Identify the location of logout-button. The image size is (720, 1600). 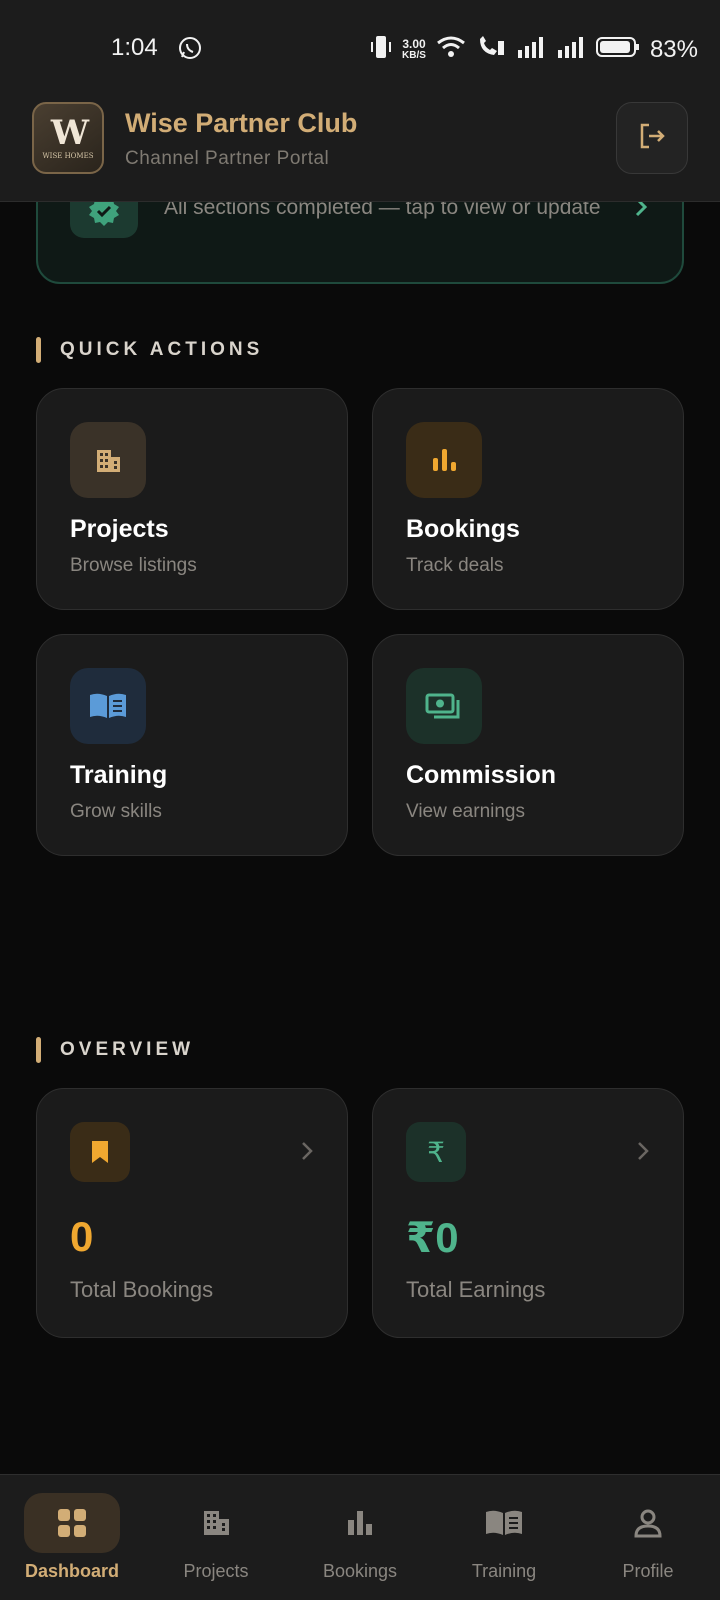
(652, 138).